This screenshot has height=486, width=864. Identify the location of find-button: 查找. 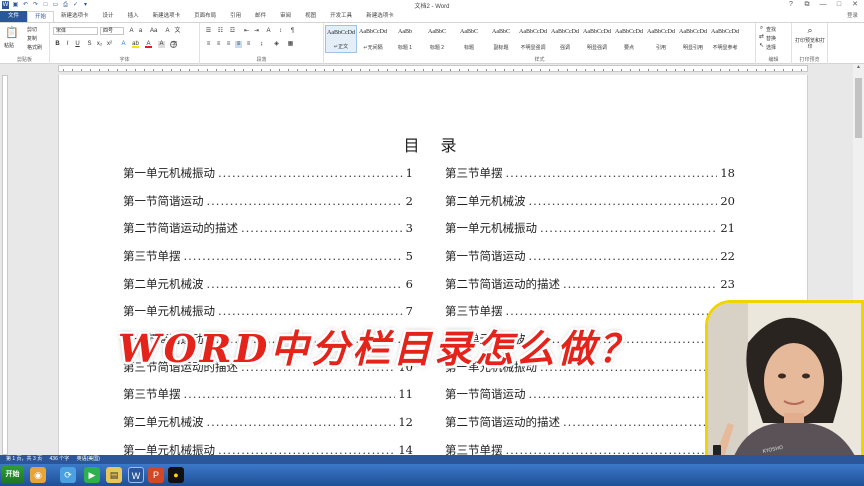
(771, 29).